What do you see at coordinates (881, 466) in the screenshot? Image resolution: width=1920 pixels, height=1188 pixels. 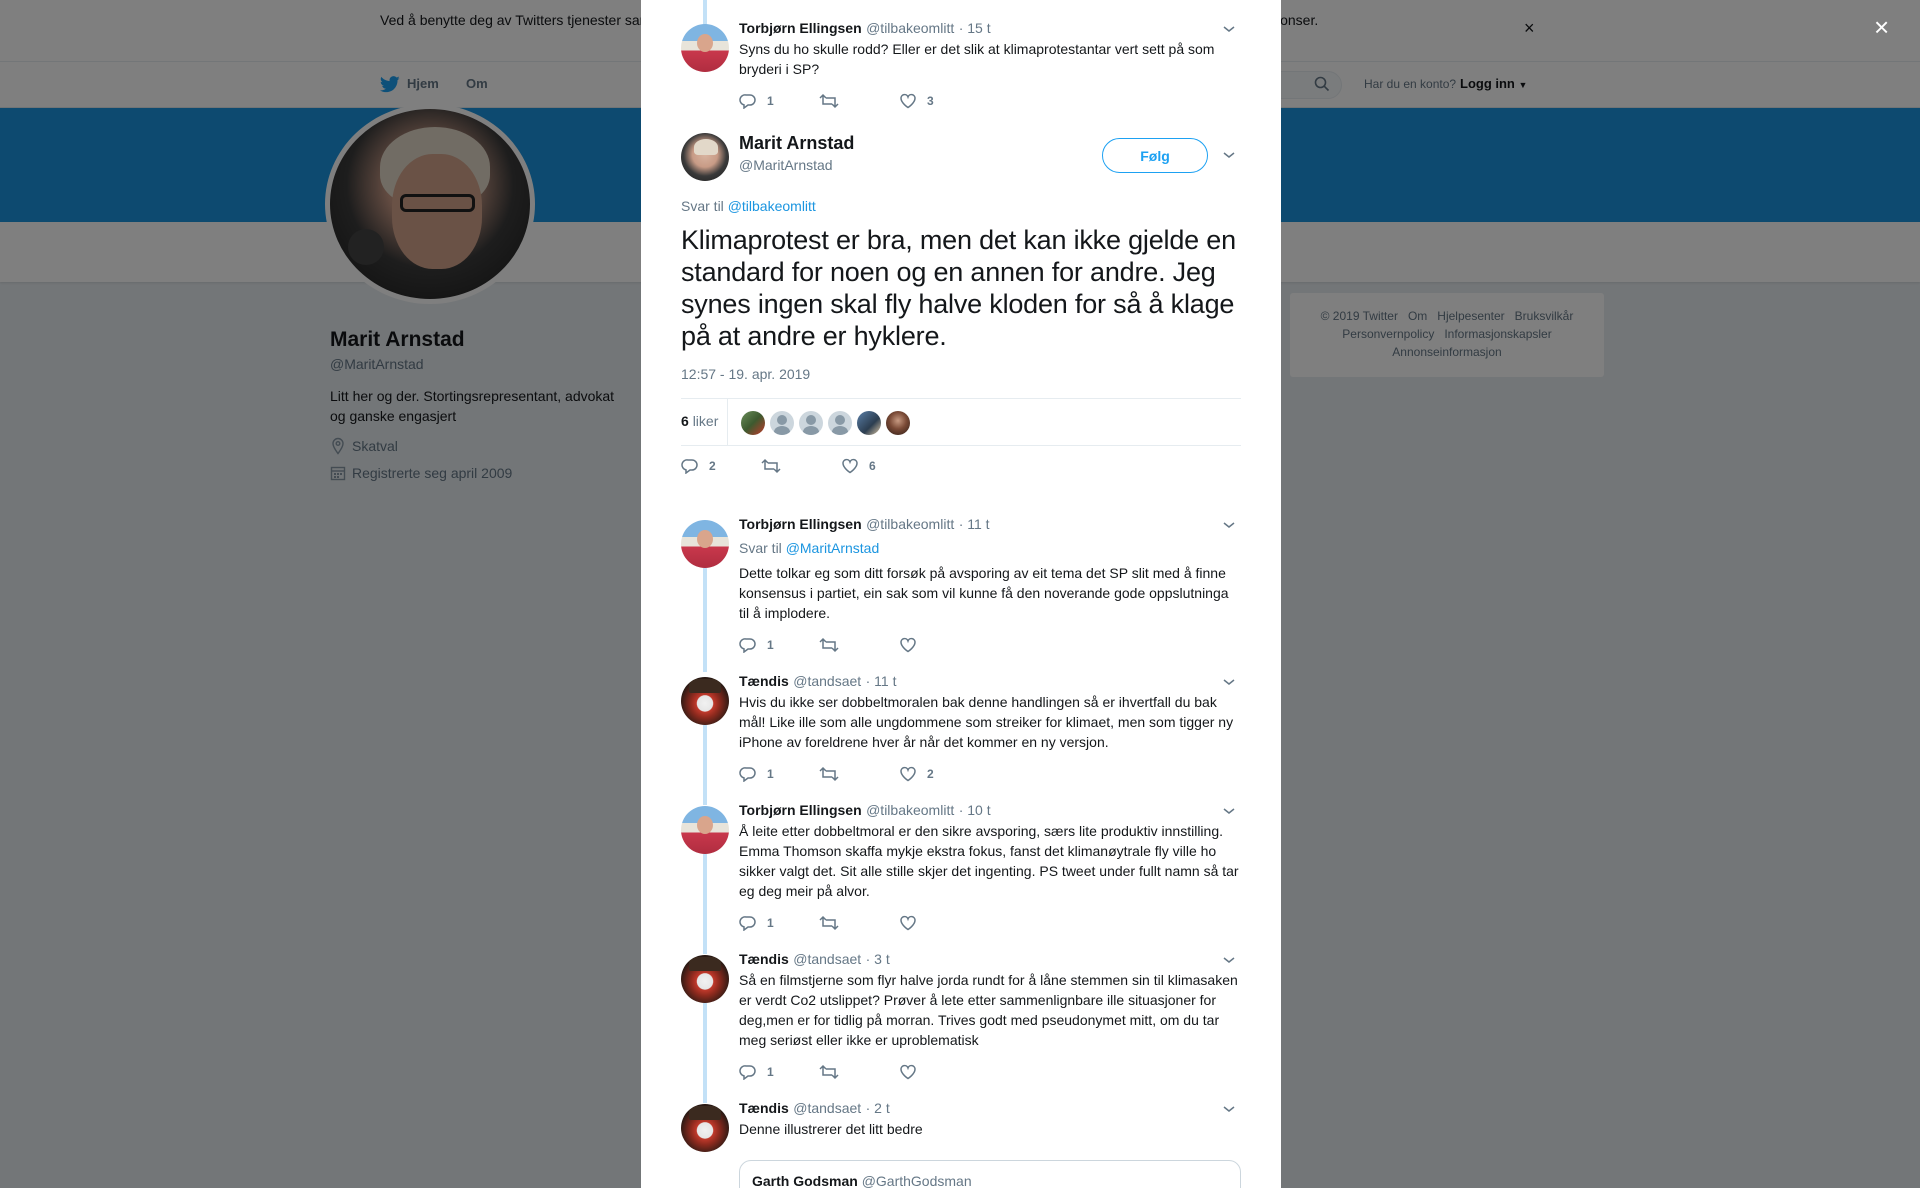 I see `like-button: 6` at bounding box center [881, 466].